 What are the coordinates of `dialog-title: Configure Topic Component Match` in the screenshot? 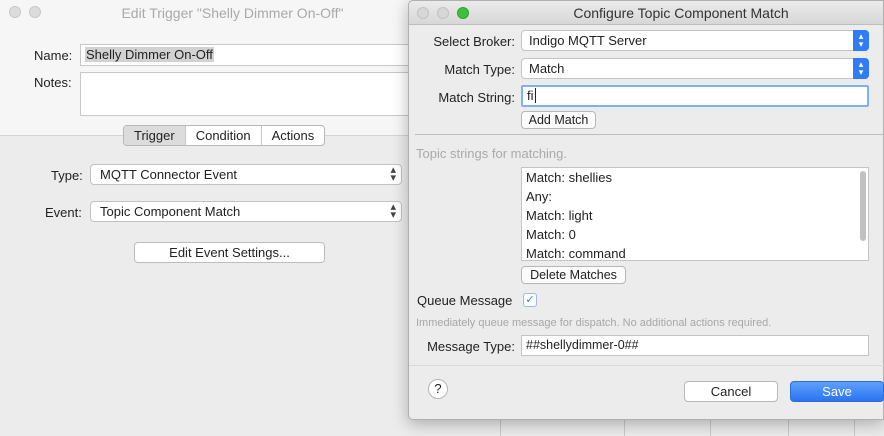 It's located at (681, 13).